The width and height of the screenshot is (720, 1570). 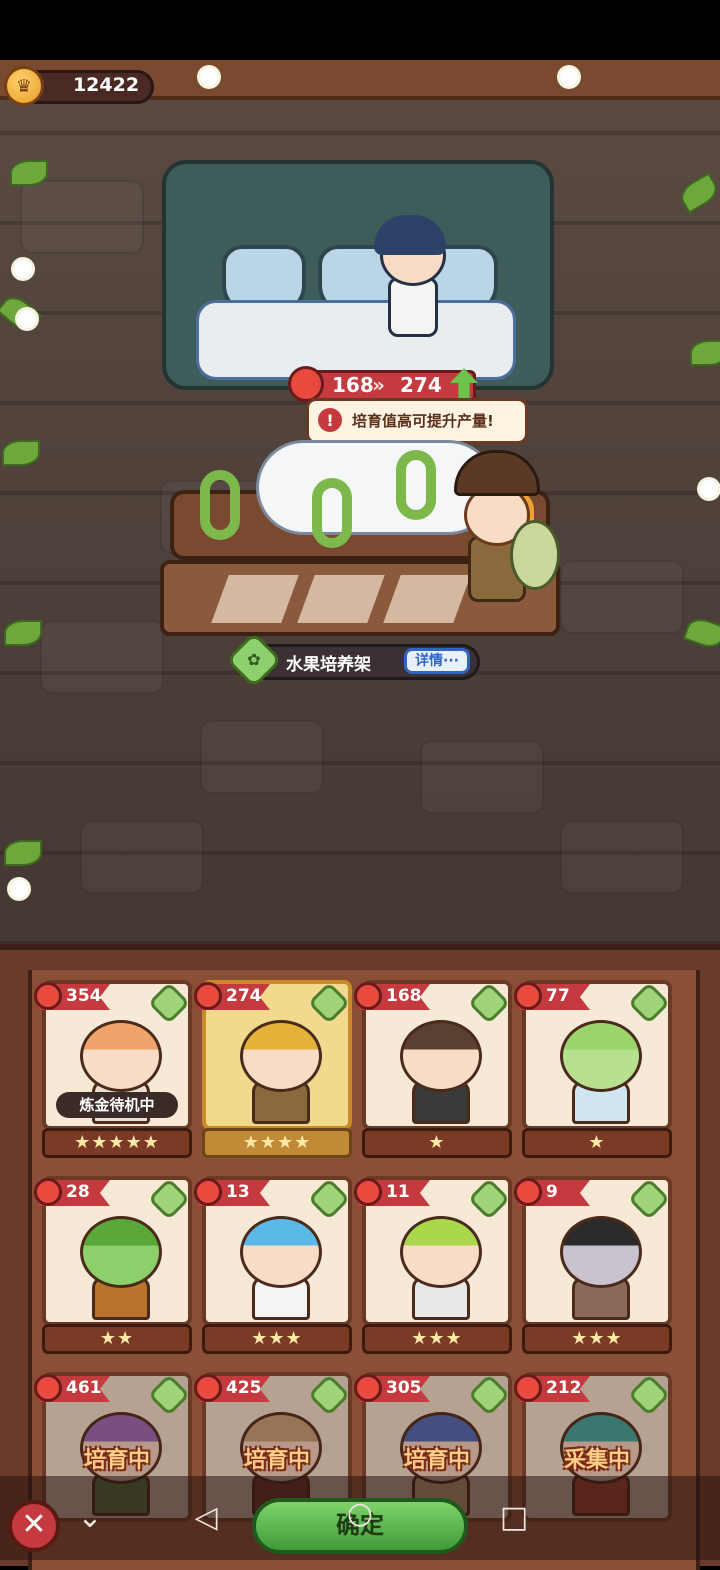 I want to click on chevron-down-icon: ⌄, so click(x=90, y=1518).